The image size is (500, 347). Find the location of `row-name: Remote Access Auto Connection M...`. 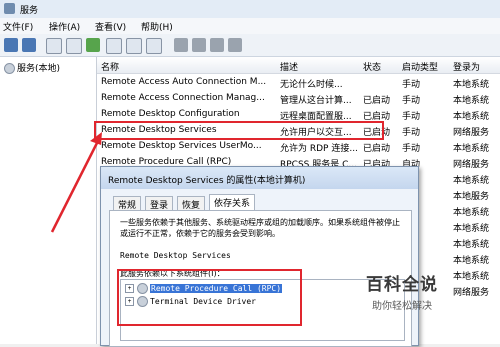

row-name: Remote Access Auto Connection M... is located at coordinates (184, 82).